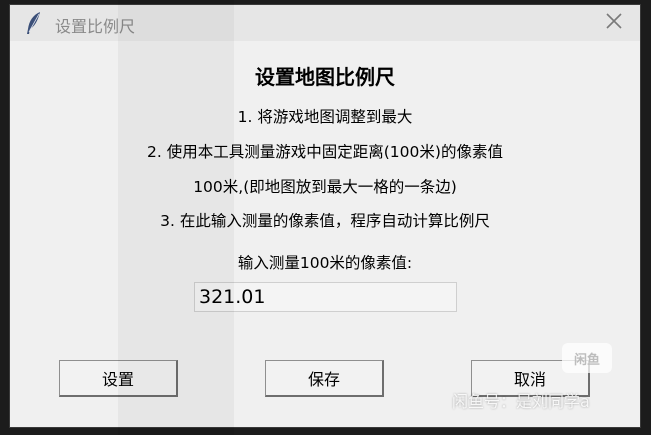 The width and height of the screenshot is (651, 435). I want to click on save-button: 保存, so click(324, 378).